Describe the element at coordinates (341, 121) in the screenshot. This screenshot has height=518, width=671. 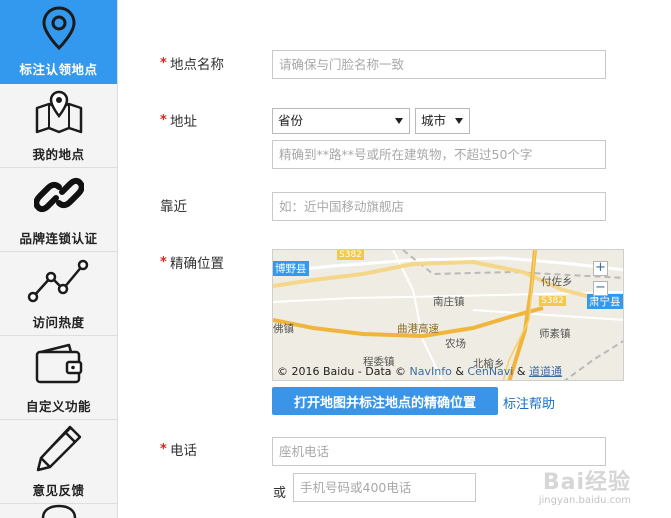
I see `province-select: 省份` at that location.